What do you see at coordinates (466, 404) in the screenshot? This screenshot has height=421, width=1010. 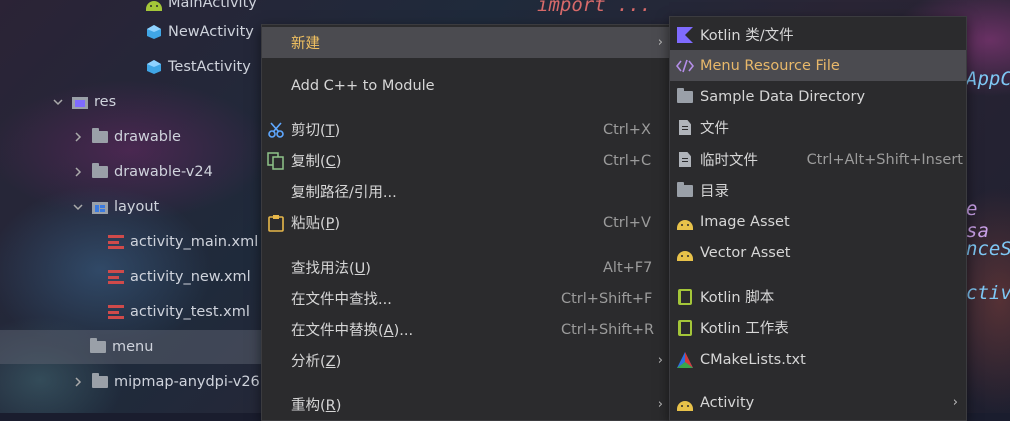 I see `menu-item-refactor: 重构(R) ›` at bounding box center [466, 404].